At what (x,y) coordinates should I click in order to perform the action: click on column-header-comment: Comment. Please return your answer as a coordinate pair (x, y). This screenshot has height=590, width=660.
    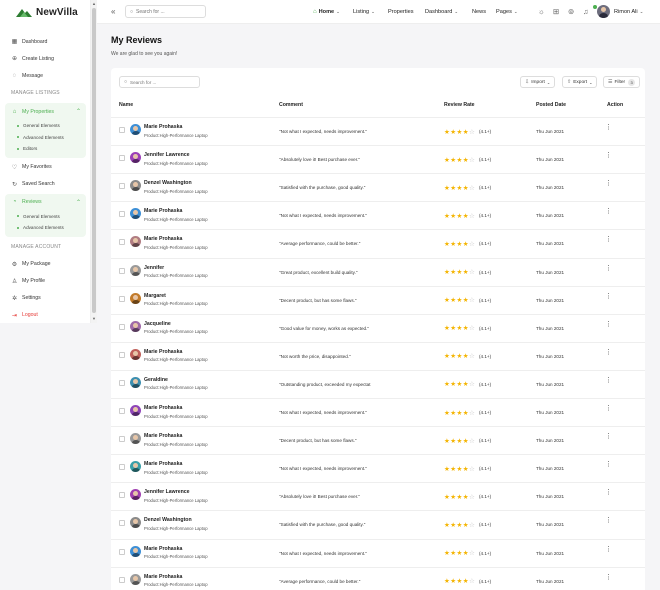
    Looking at the image, I should click on (291, 105).